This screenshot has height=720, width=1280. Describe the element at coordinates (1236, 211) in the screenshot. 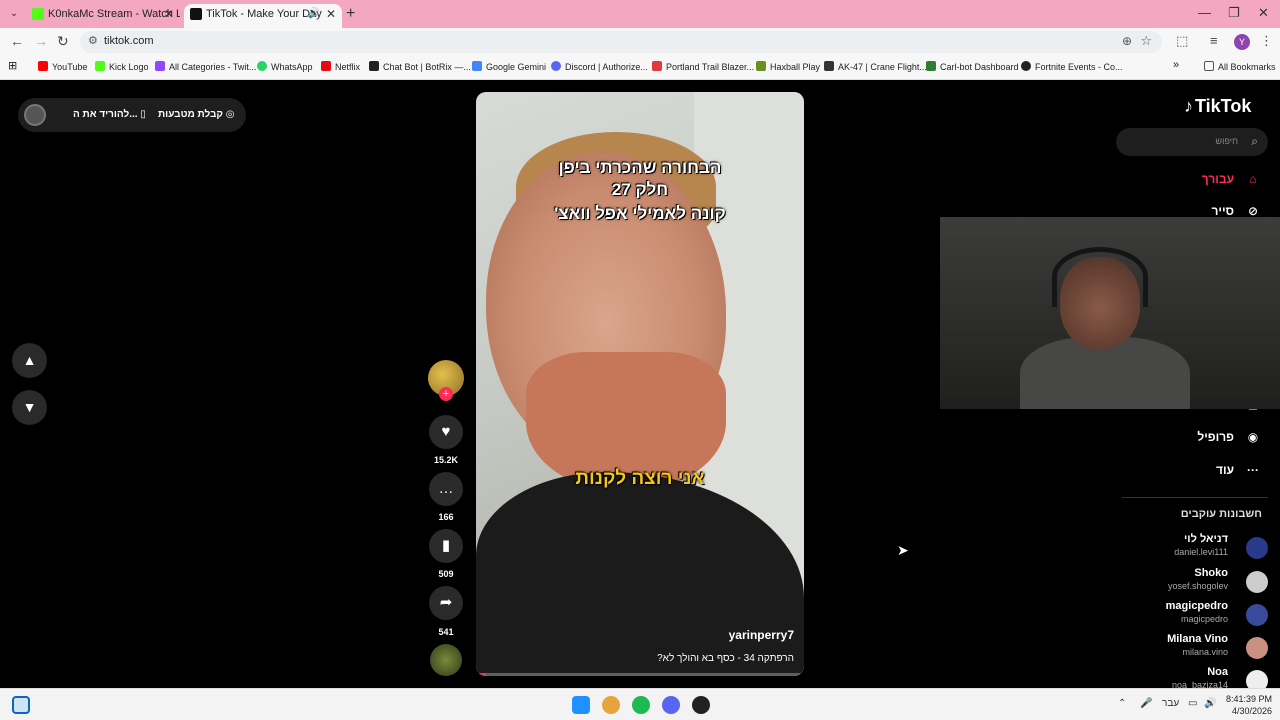

I see `nav-explore: ⊘ סייר` at that location.